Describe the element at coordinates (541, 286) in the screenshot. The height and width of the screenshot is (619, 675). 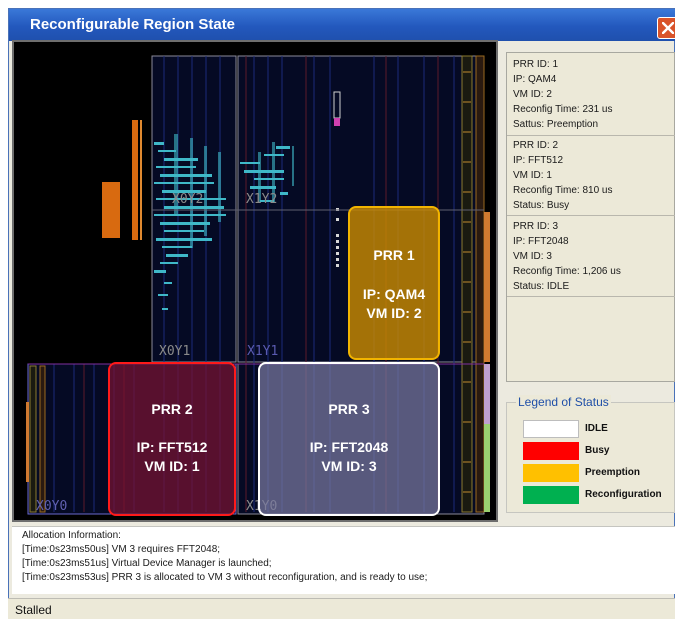
I see `prr-info-status: Status: IDLE` at that location.